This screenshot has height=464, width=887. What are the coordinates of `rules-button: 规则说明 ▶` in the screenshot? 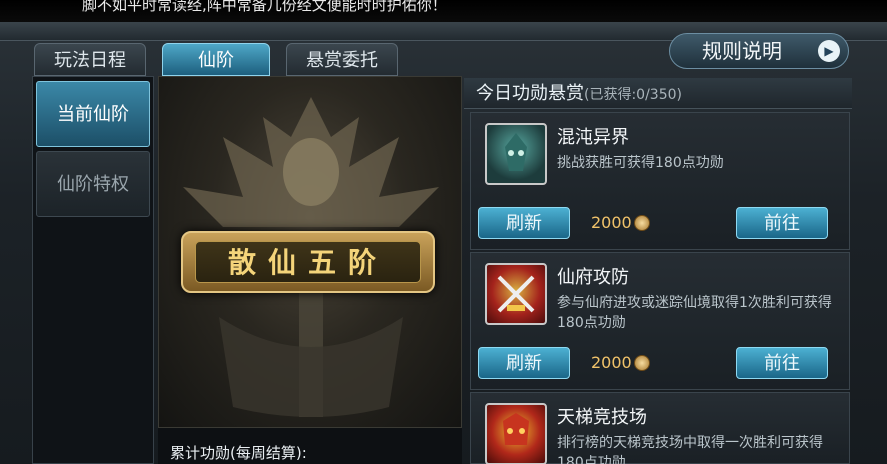 It's located at (759, 51).